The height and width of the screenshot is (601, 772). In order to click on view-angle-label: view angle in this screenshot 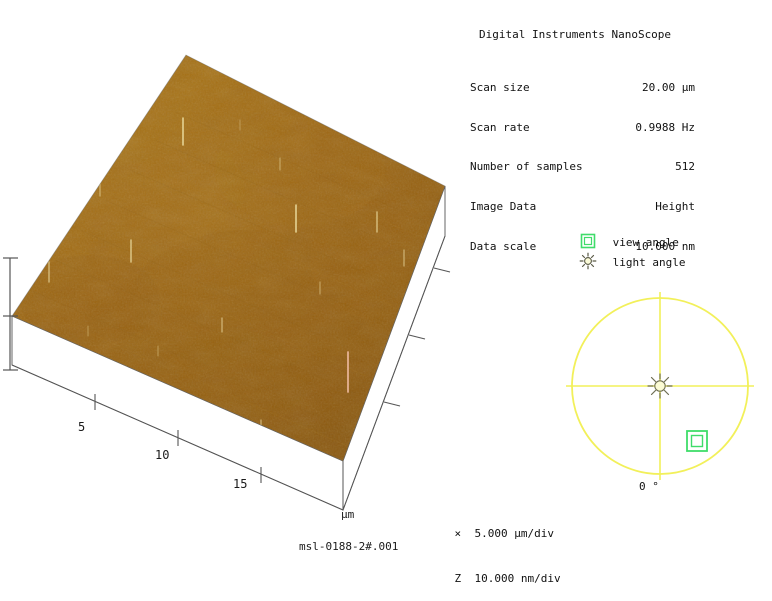, I will do `click(645, 242)`.